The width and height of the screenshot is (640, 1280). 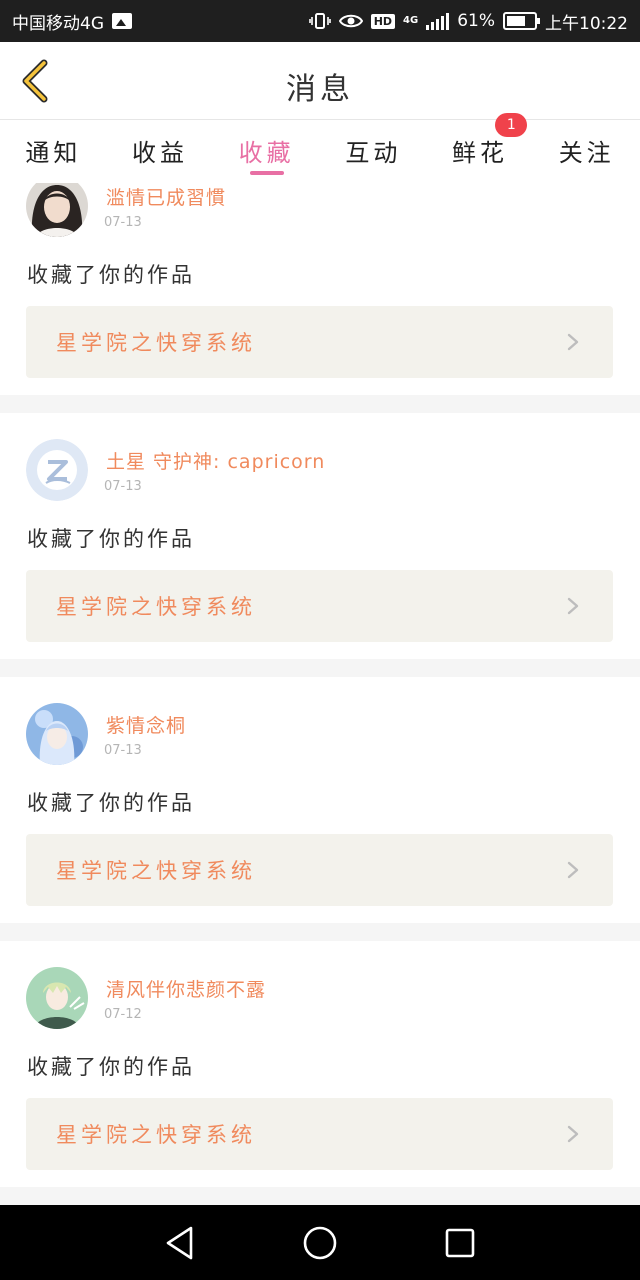 I want to click on tab-label: 鲜花, so click(x=480, y=153).